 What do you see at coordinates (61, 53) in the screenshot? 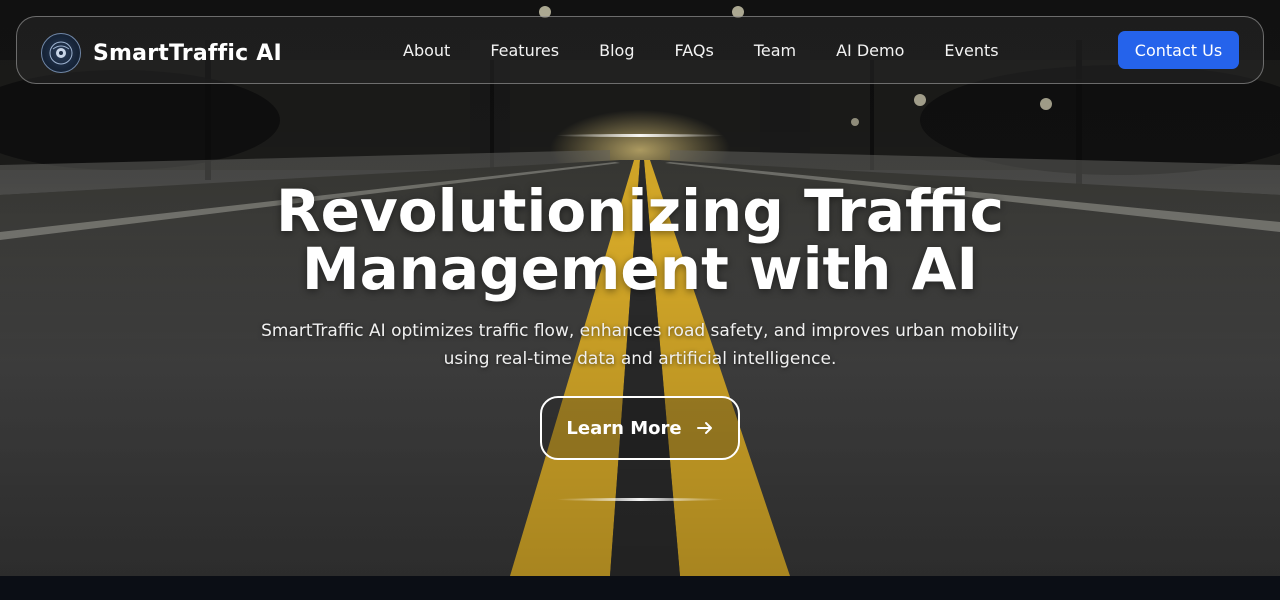
I see `traffic-light-badge-icon` at bounding box center [61, 53].